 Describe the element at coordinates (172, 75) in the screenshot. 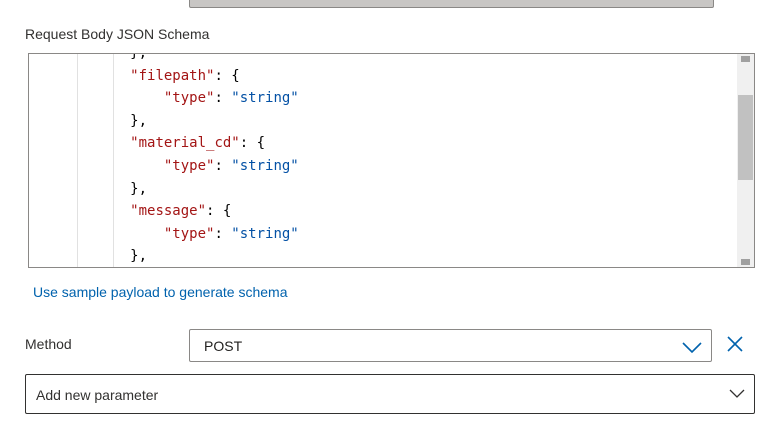

I see `json-key: "filepath"` at that location.